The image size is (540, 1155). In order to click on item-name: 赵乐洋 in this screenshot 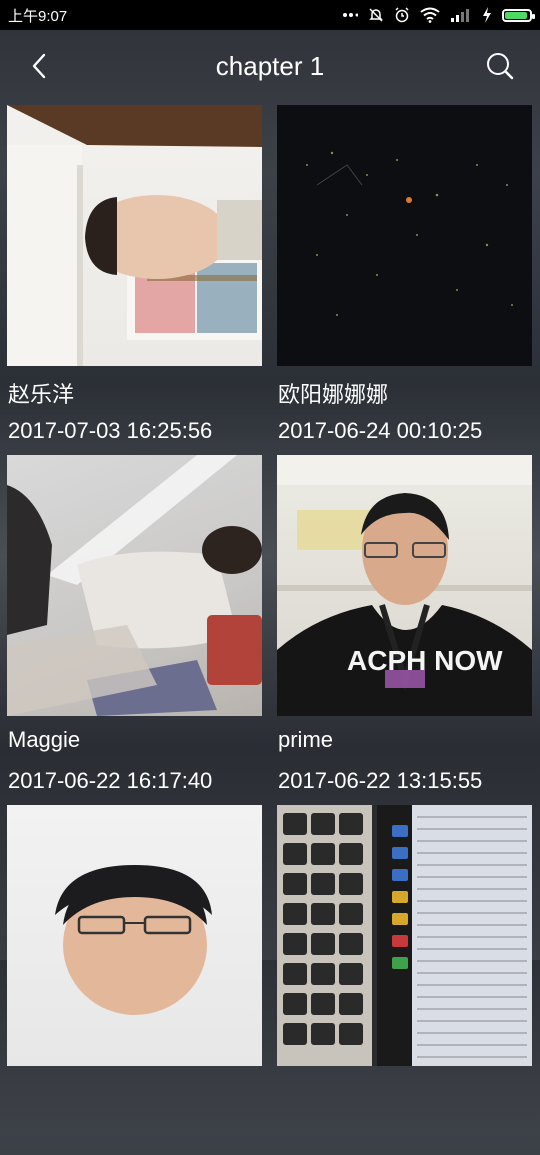, I will do `click(41, 394)`.